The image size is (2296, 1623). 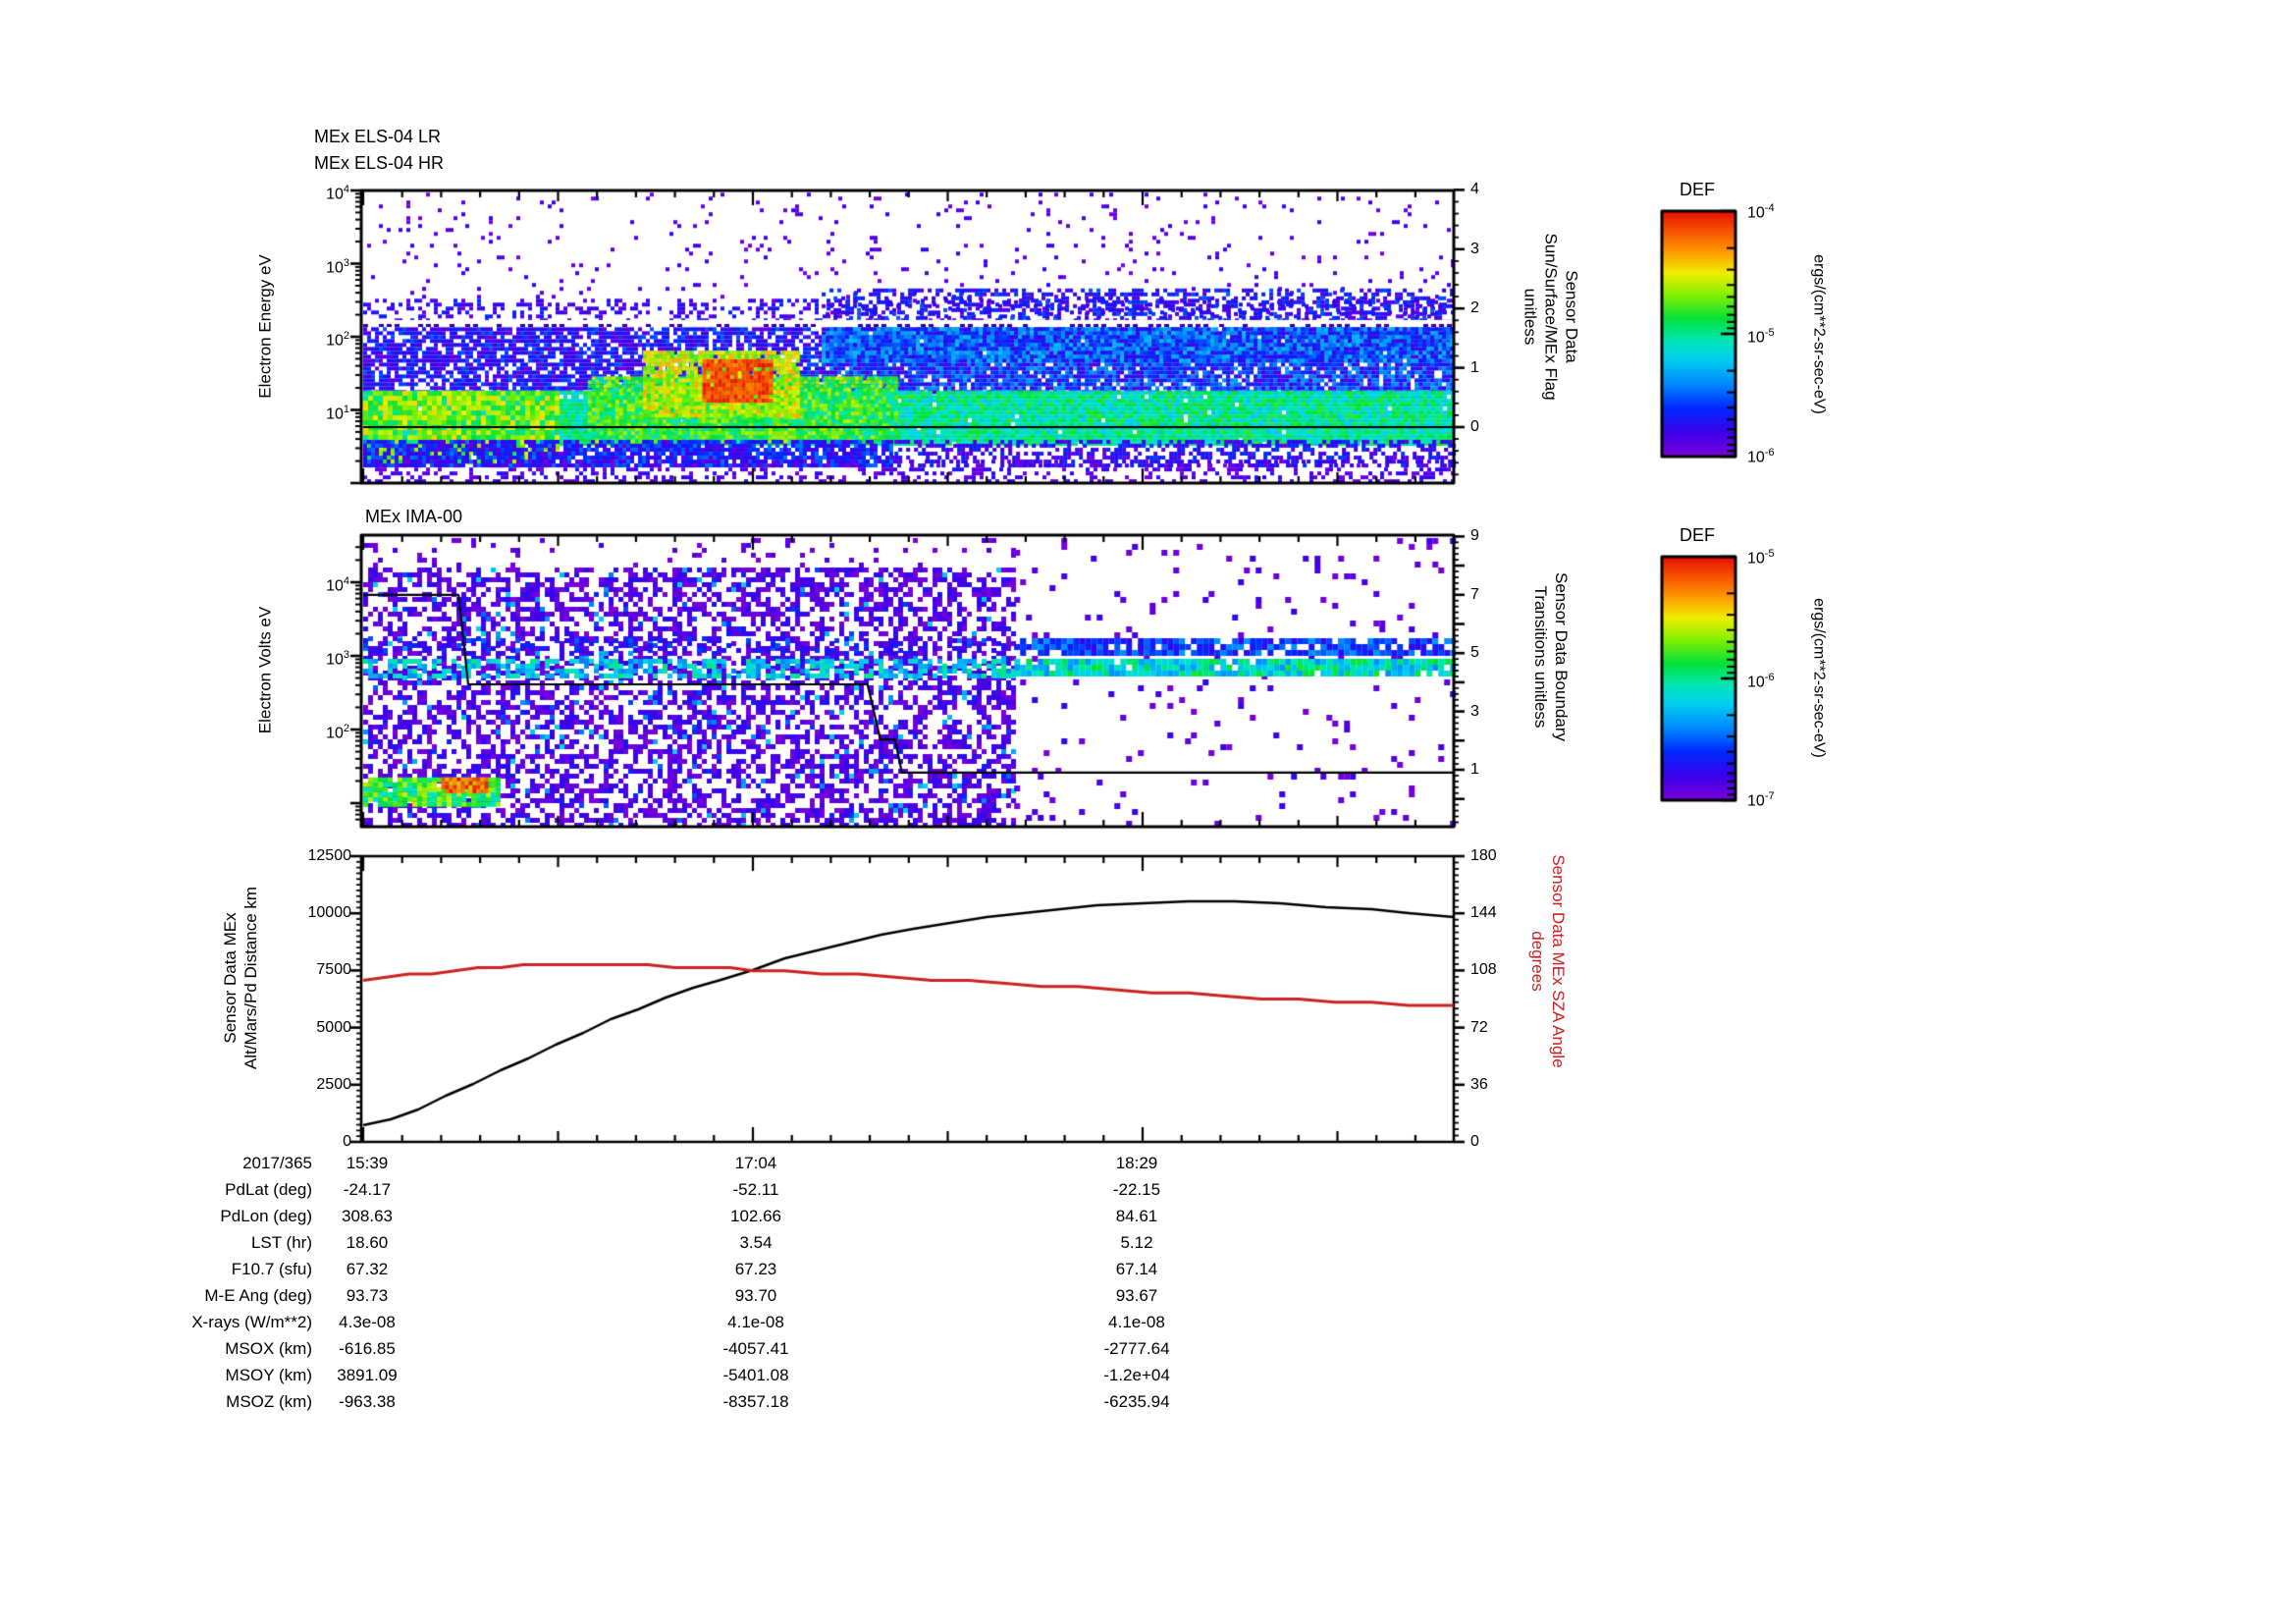 I want to click on table-cell: -4057.41, so click(x=755, y=1348).